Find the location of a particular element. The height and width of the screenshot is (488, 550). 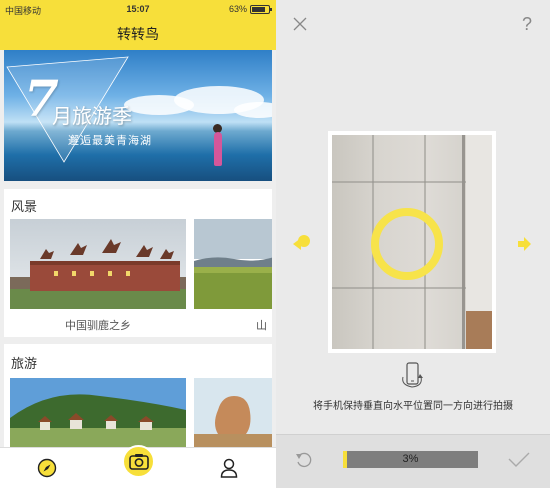

scenery-card: 山 is located at coordinates (233, 276).